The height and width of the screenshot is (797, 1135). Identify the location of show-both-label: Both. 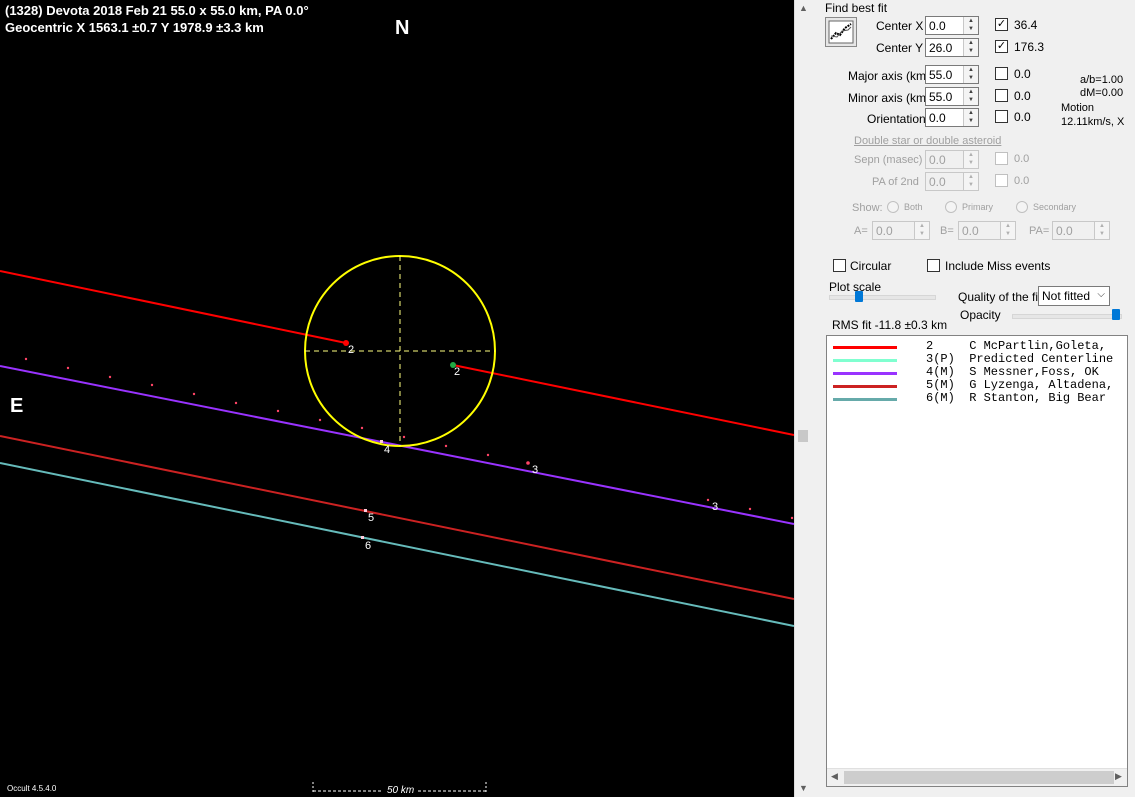
(913, 207).